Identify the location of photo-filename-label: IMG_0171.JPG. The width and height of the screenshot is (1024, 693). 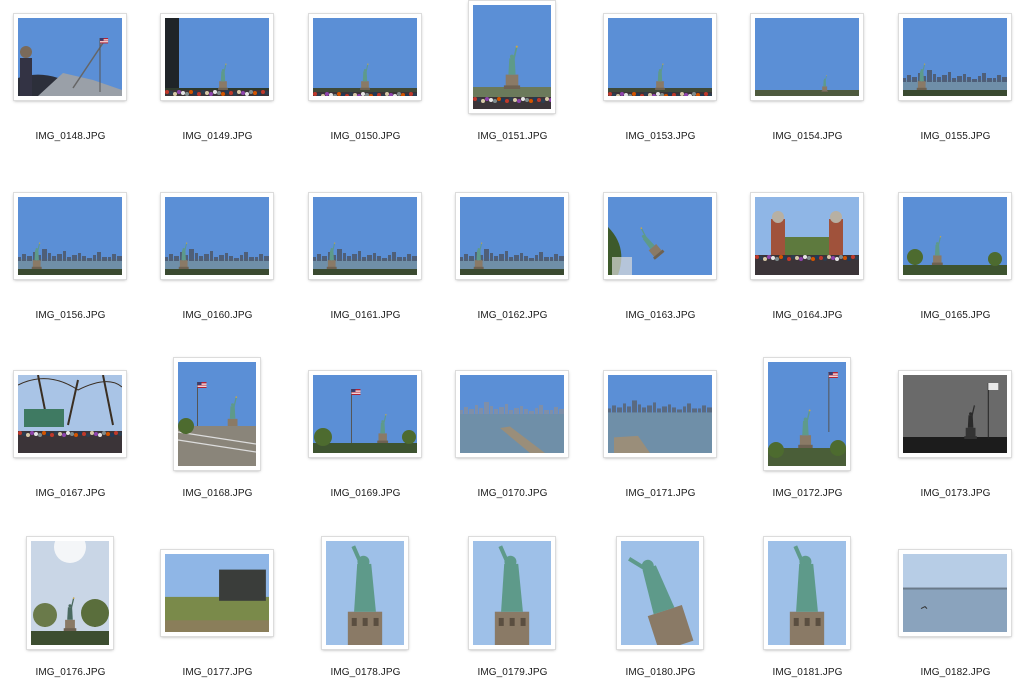
(660, 493).